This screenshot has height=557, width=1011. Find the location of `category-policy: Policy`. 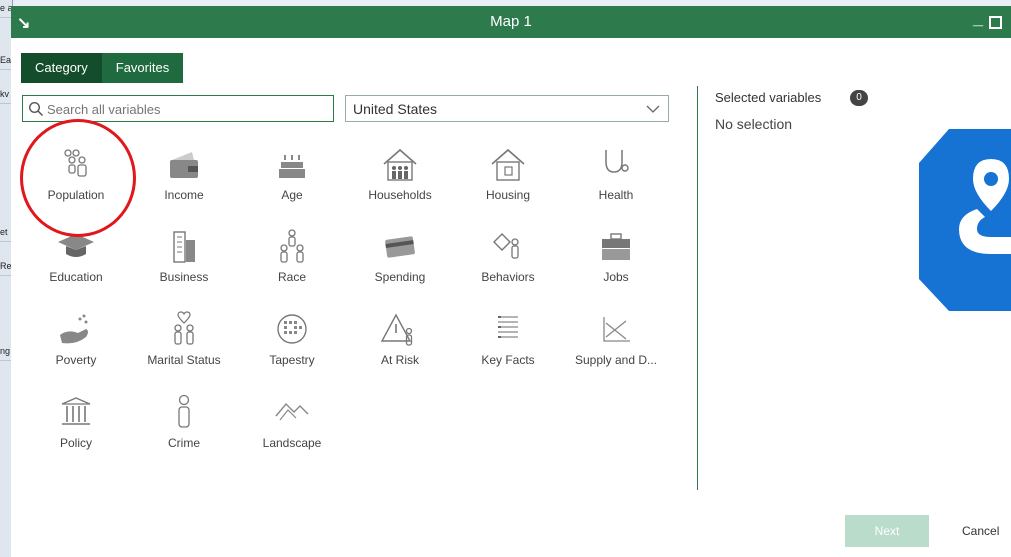

category-policy: Policy is located at coordinates (76, 428).